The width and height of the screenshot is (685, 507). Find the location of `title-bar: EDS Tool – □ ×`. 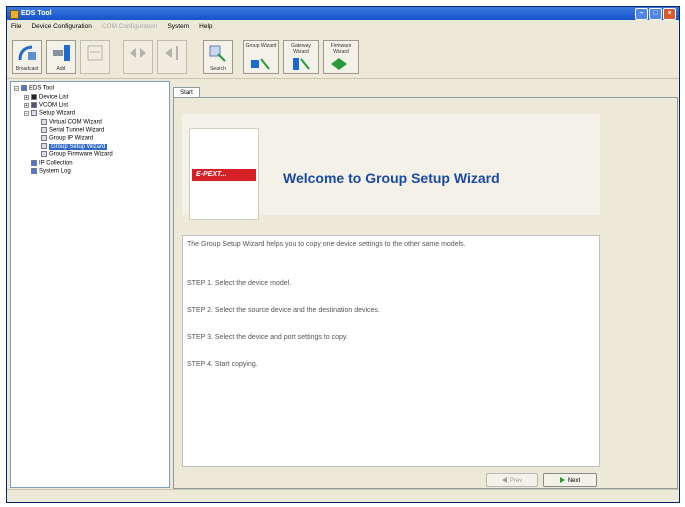

title-bar: EDS Tool – □ × is located at coordinates (343, 13).